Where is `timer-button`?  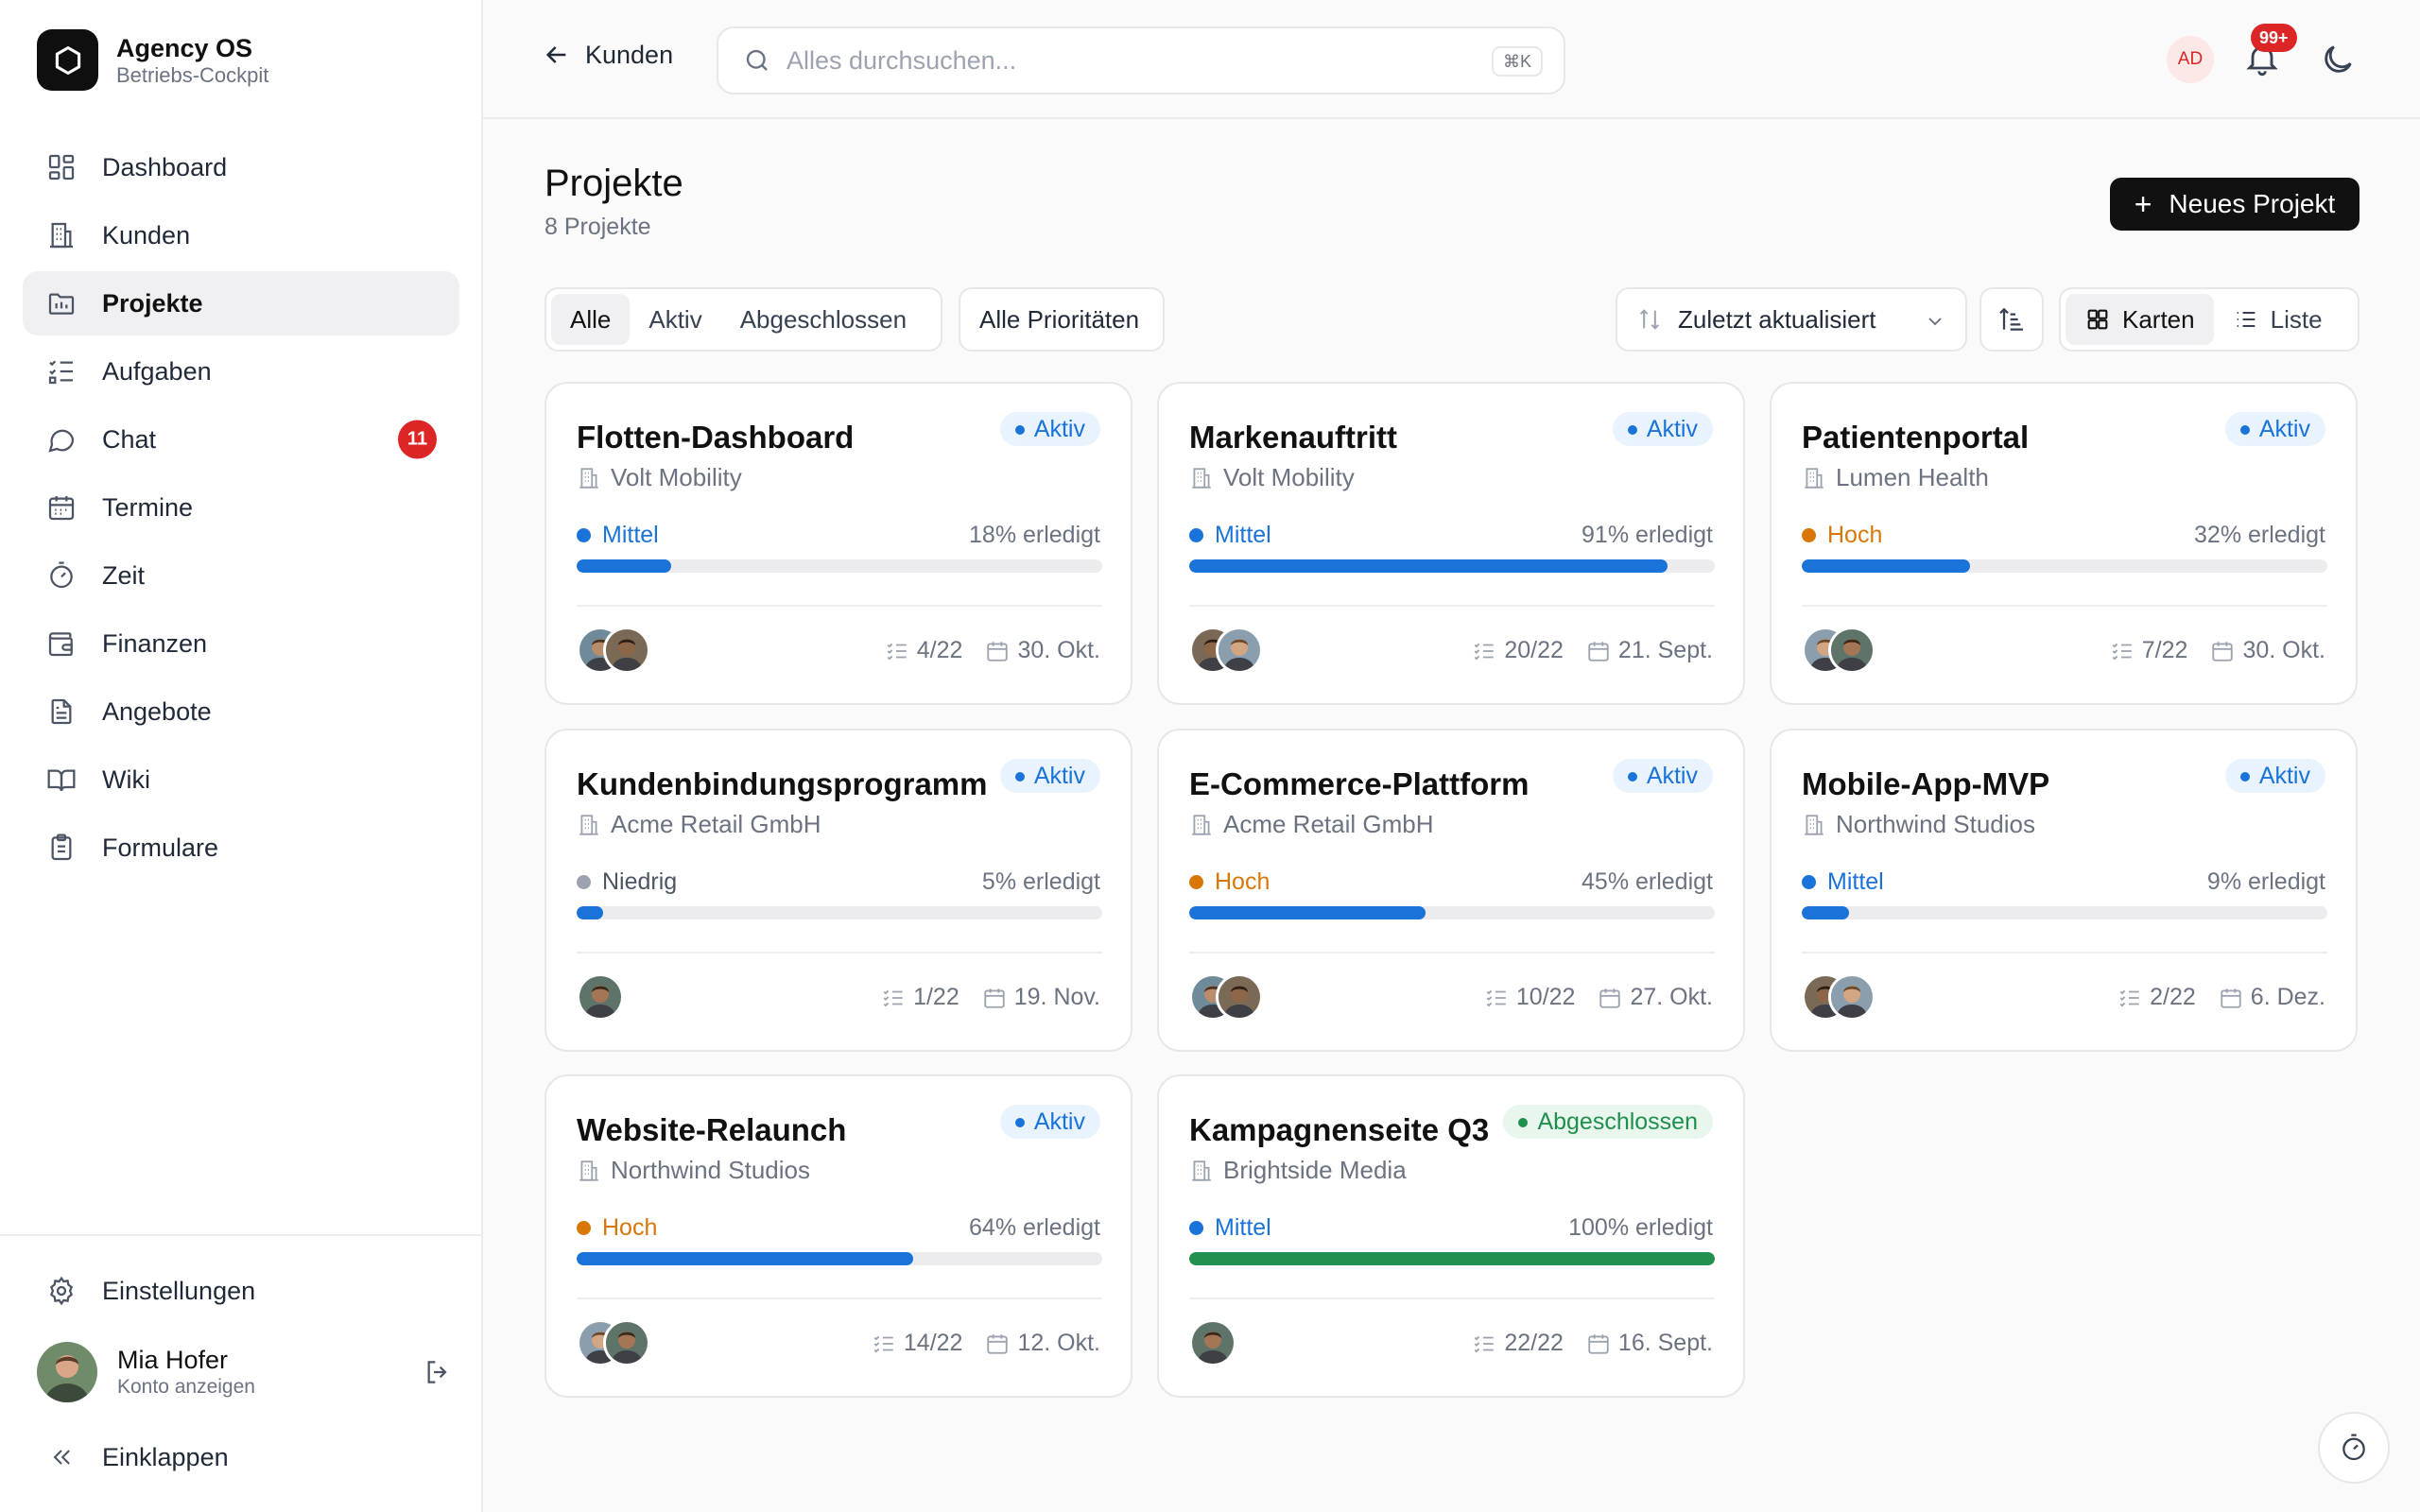 timer-button is located at coordinates (2354, 1448).